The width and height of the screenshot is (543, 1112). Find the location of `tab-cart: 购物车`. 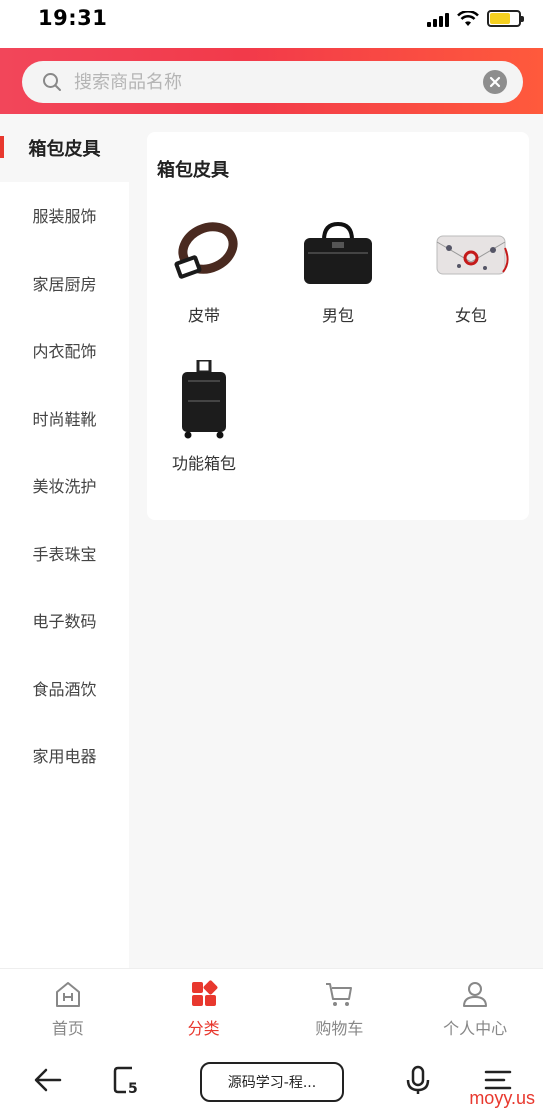

tab-cart: 购物车 is located at coordinates (340, 1008).